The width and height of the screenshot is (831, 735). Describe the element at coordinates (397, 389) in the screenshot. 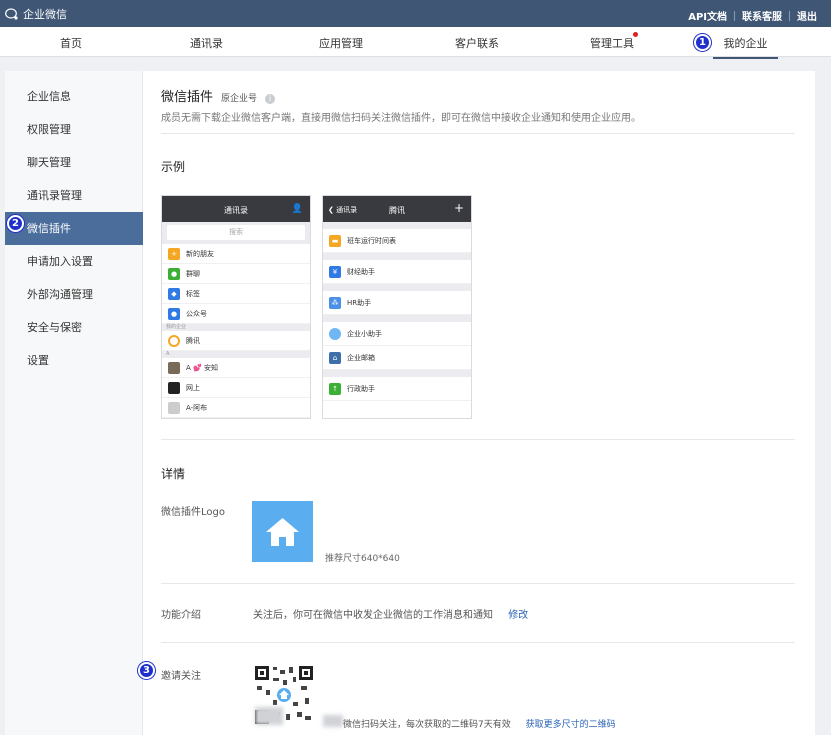

I see `list-item: ↑ 行政助手` at that location.